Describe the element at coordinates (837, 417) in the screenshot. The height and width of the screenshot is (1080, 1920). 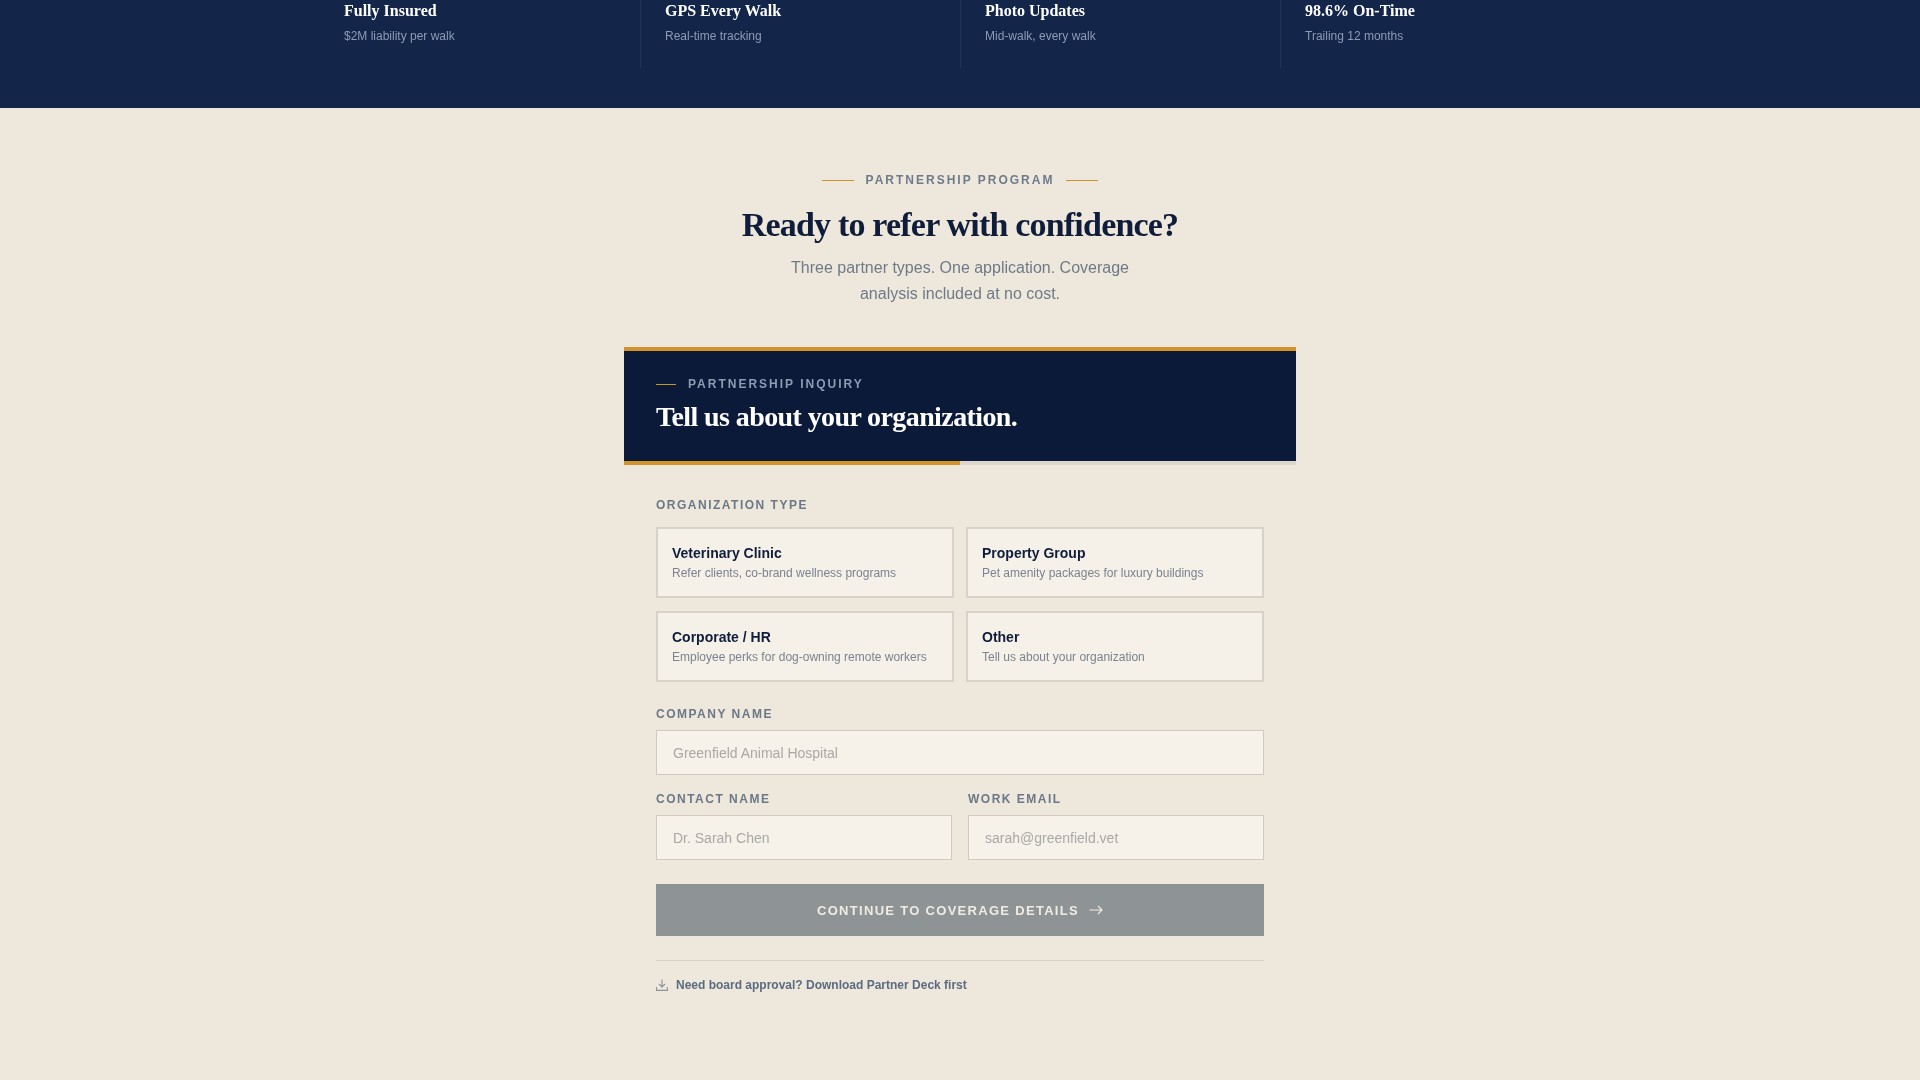
I see `form-title: Tell us about your organization.` at that location.